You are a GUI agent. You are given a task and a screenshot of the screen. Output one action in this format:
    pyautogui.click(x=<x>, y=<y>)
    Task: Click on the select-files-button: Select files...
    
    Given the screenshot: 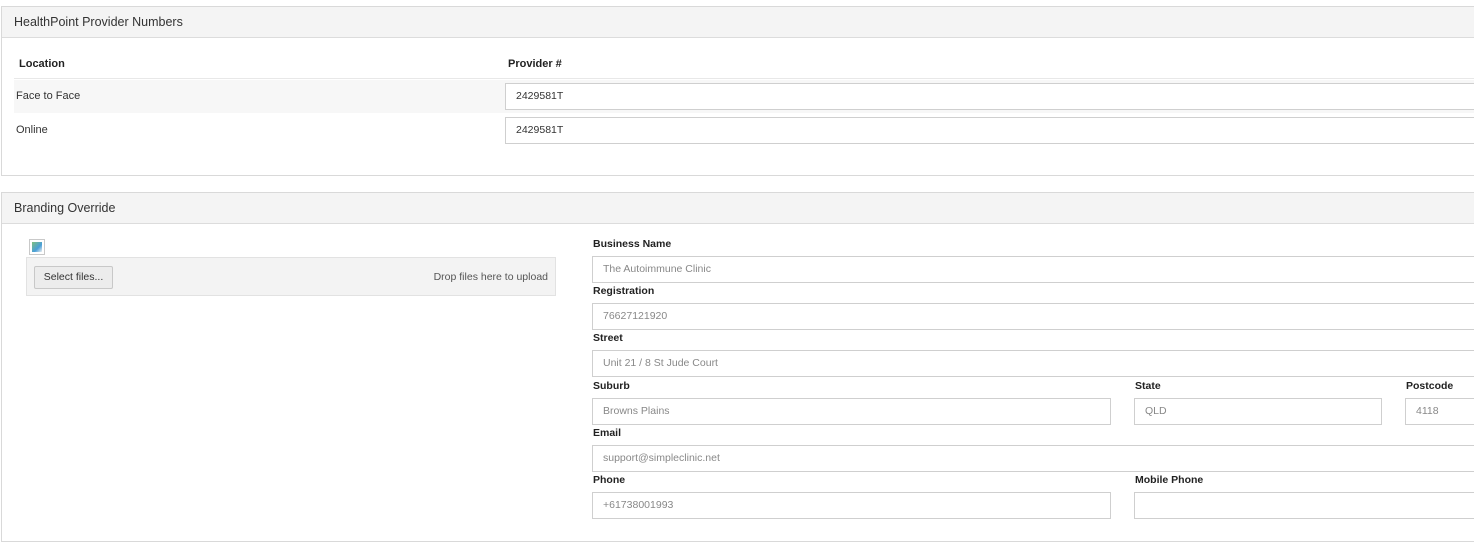 What is the action you would take?
    pyautogui.click(x=73, y=277)
    